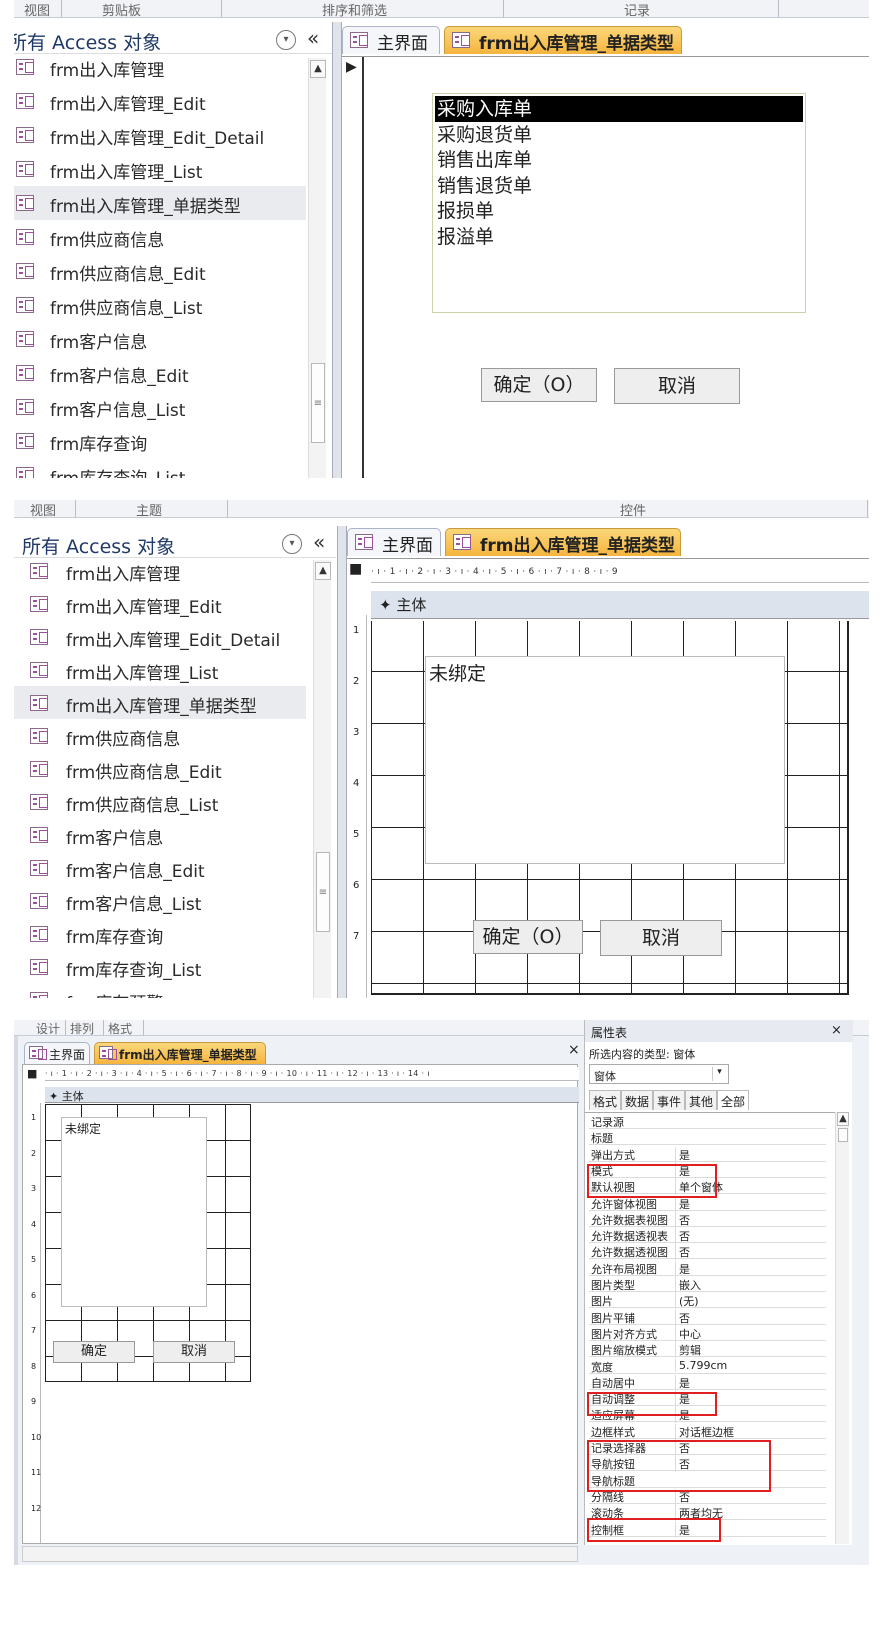 This screenshot has width=882, height=1640. Describe the element at coordinates (40, 1027) in the screenshot. I see `ribbon-tab-design: 设计` at that location.